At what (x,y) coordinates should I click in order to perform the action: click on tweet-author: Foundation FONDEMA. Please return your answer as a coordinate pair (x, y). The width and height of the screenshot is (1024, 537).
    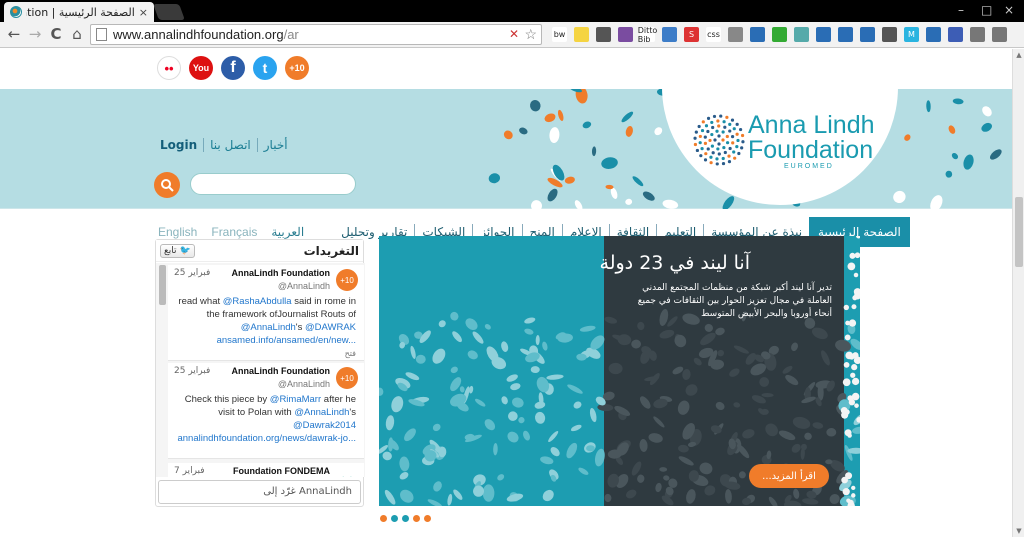
    Looking at the image, I should click on (281, 471).